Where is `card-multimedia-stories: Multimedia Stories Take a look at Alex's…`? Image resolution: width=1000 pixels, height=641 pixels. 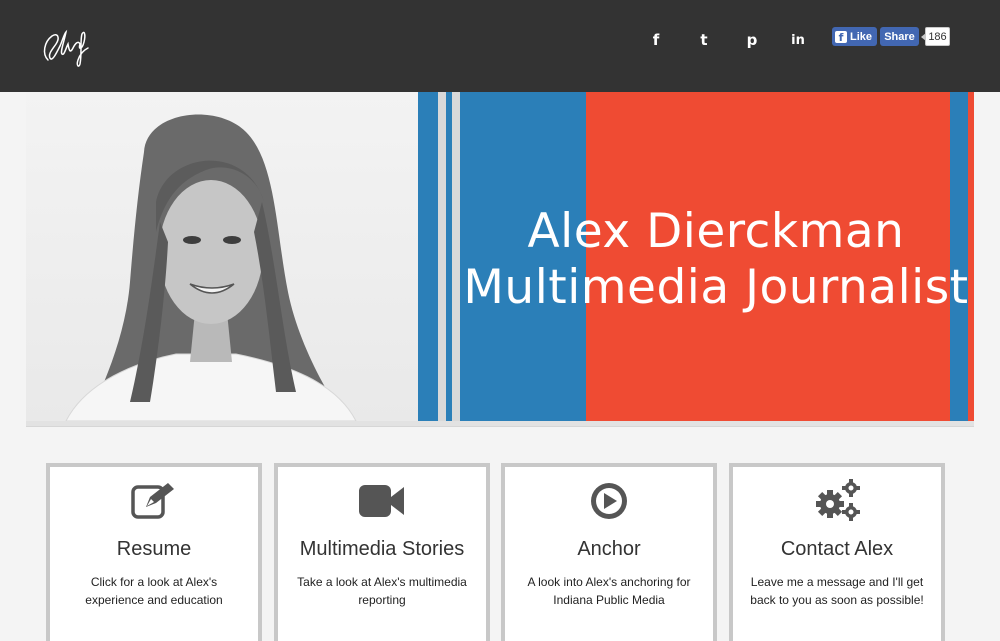
card-multimedia-stories: Multimedia Stories Take a look at Alex's… is located at coordinates (382, 552).